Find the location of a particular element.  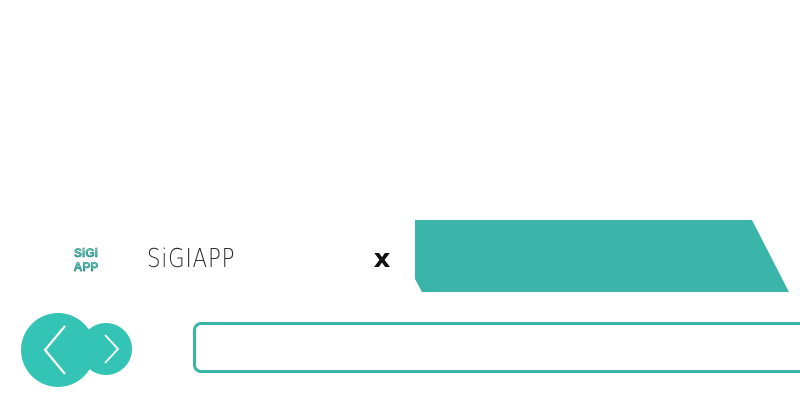

svg-text: SiGi is located at coordinates (86, 253).